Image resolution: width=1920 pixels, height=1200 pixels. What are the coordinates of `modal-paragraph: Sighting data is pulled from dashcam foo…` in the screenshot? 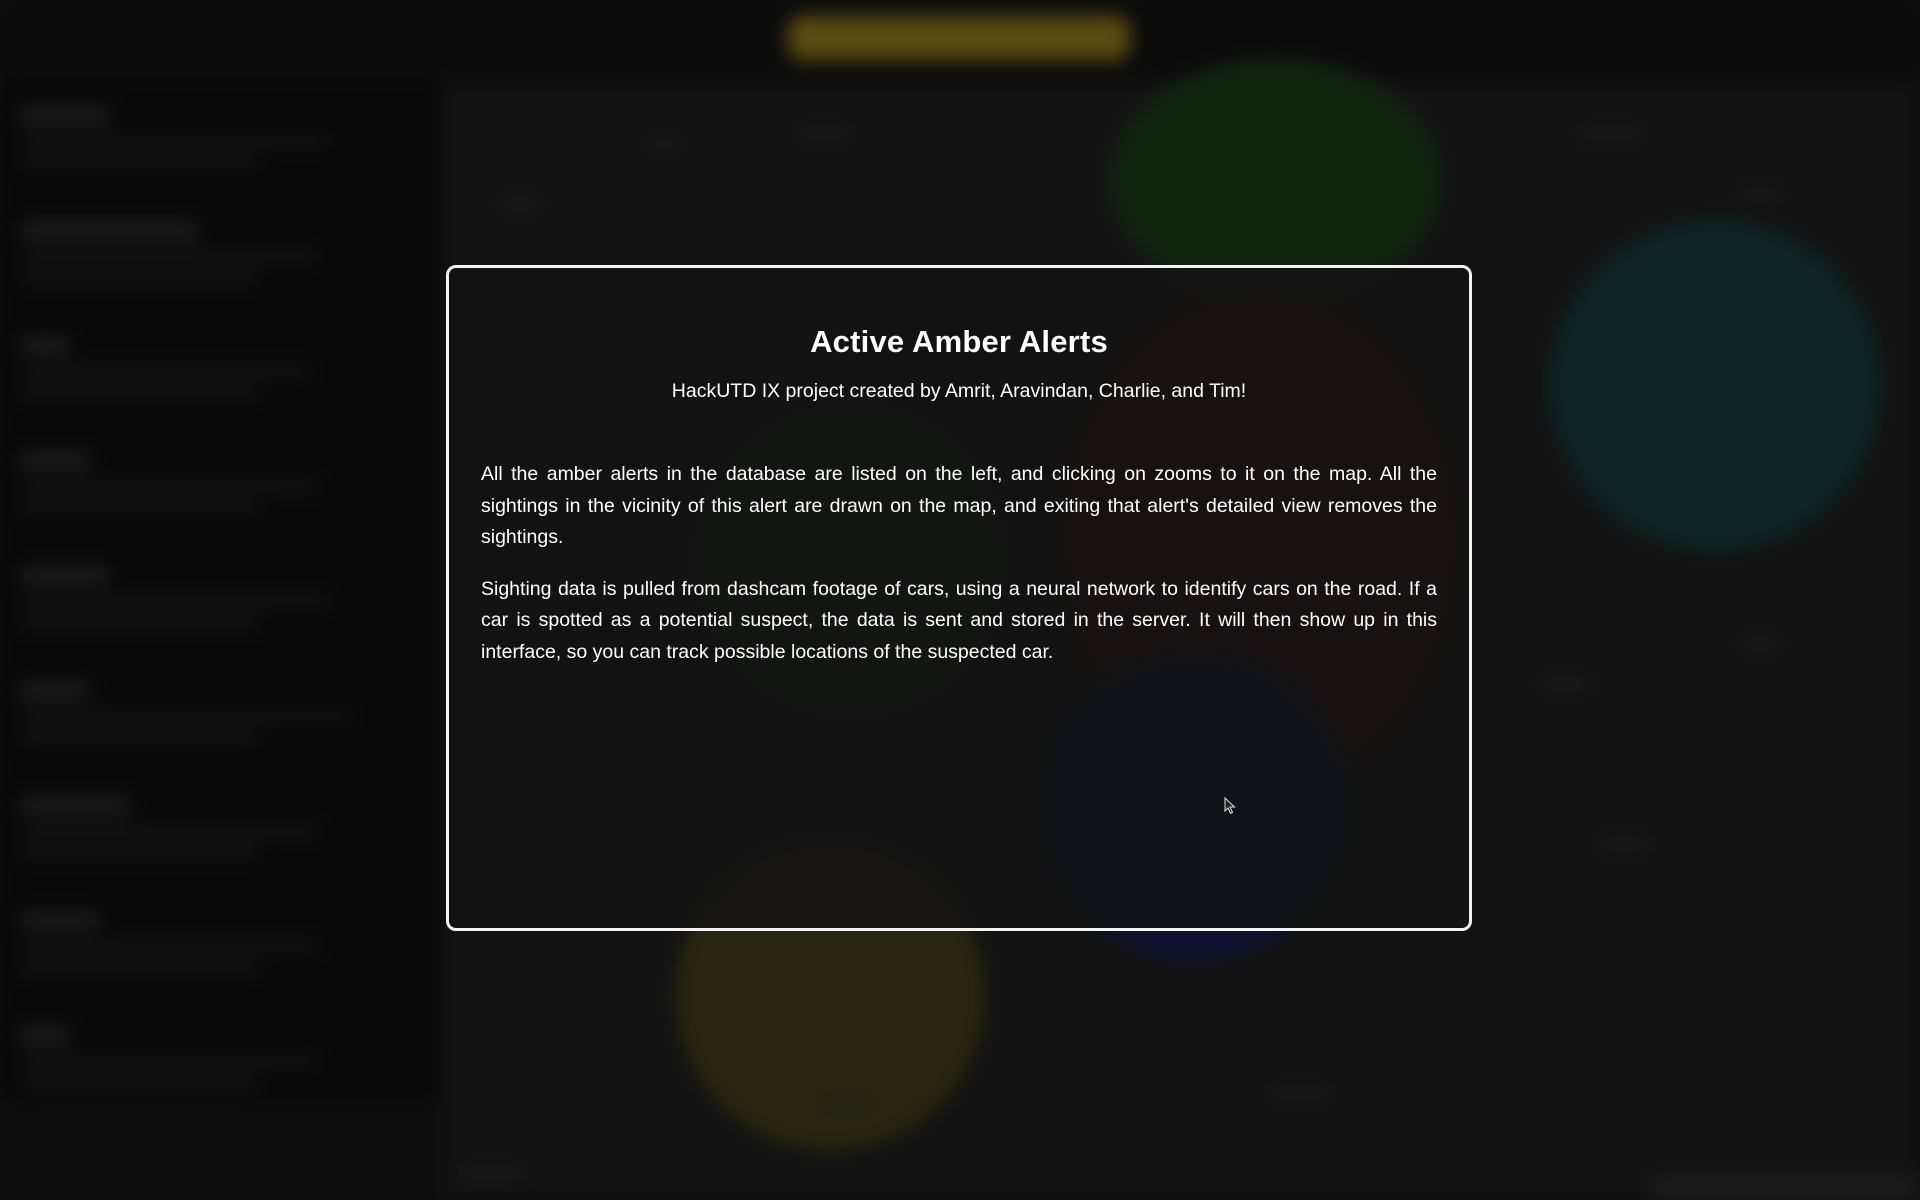 It's located at (959, 620).